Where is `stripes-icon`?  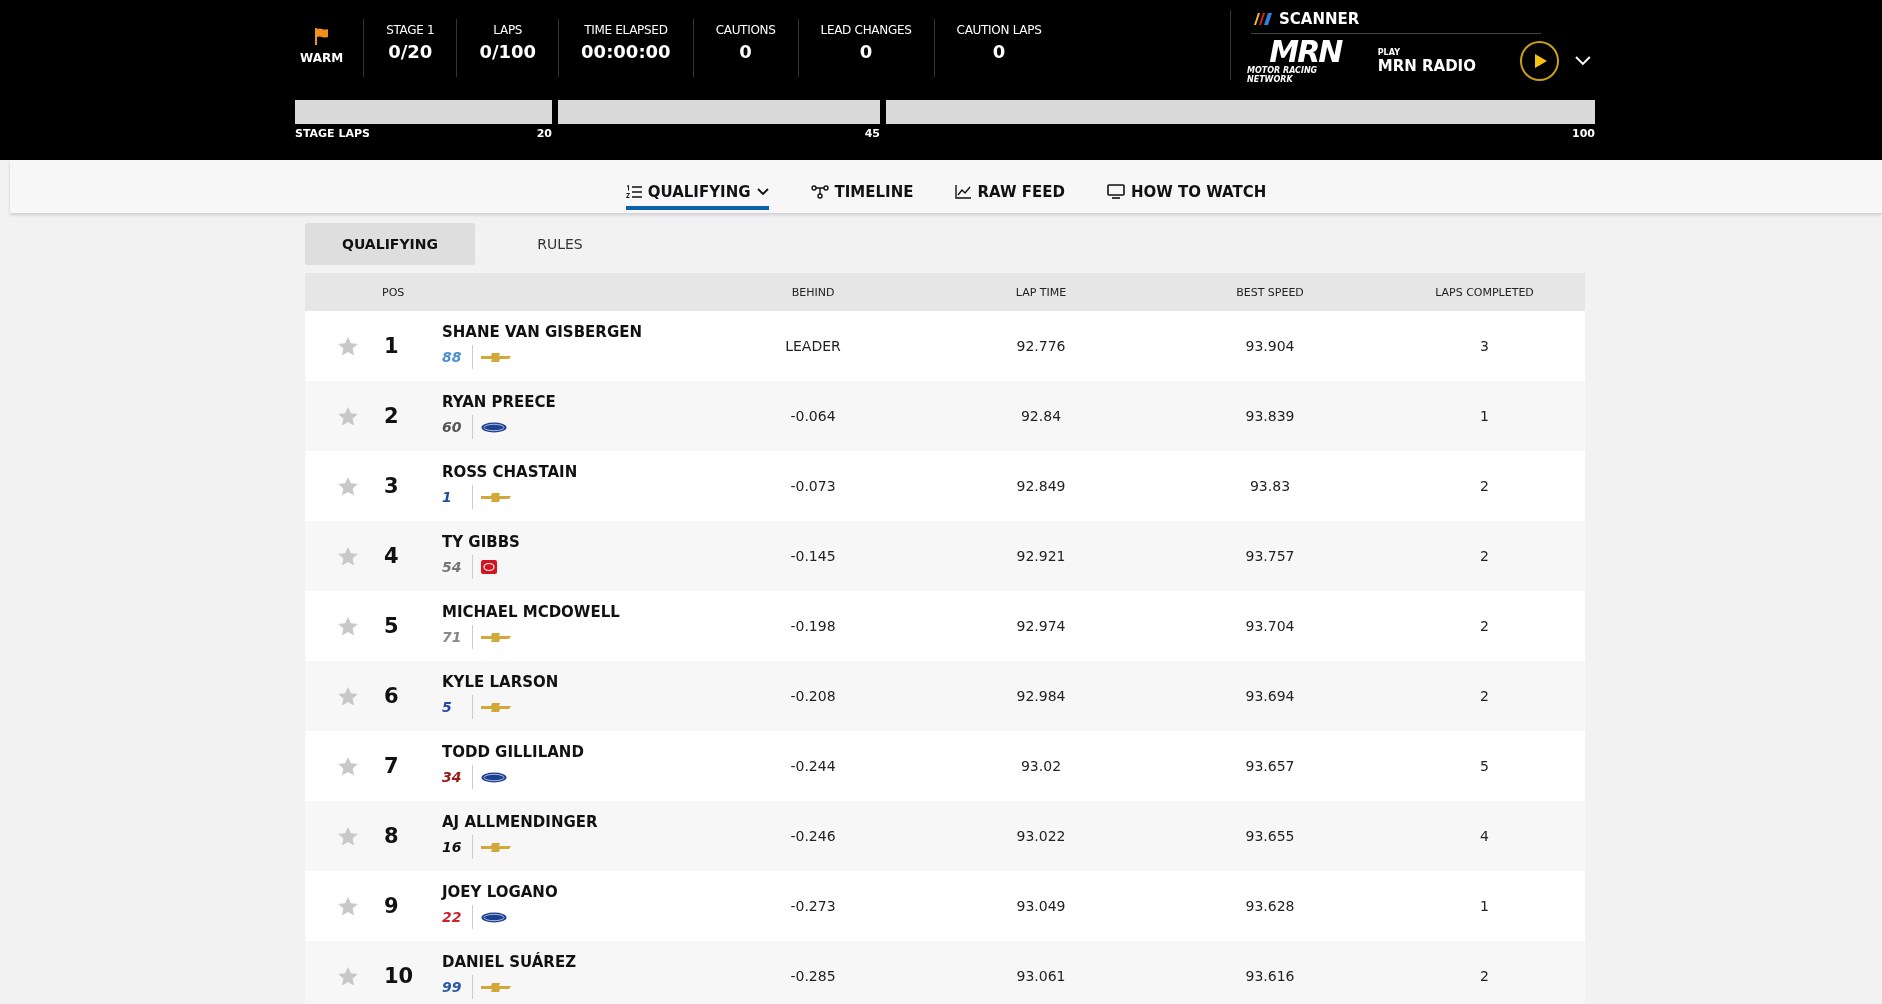
stripes-icon is located at coordinates (1262, 19).